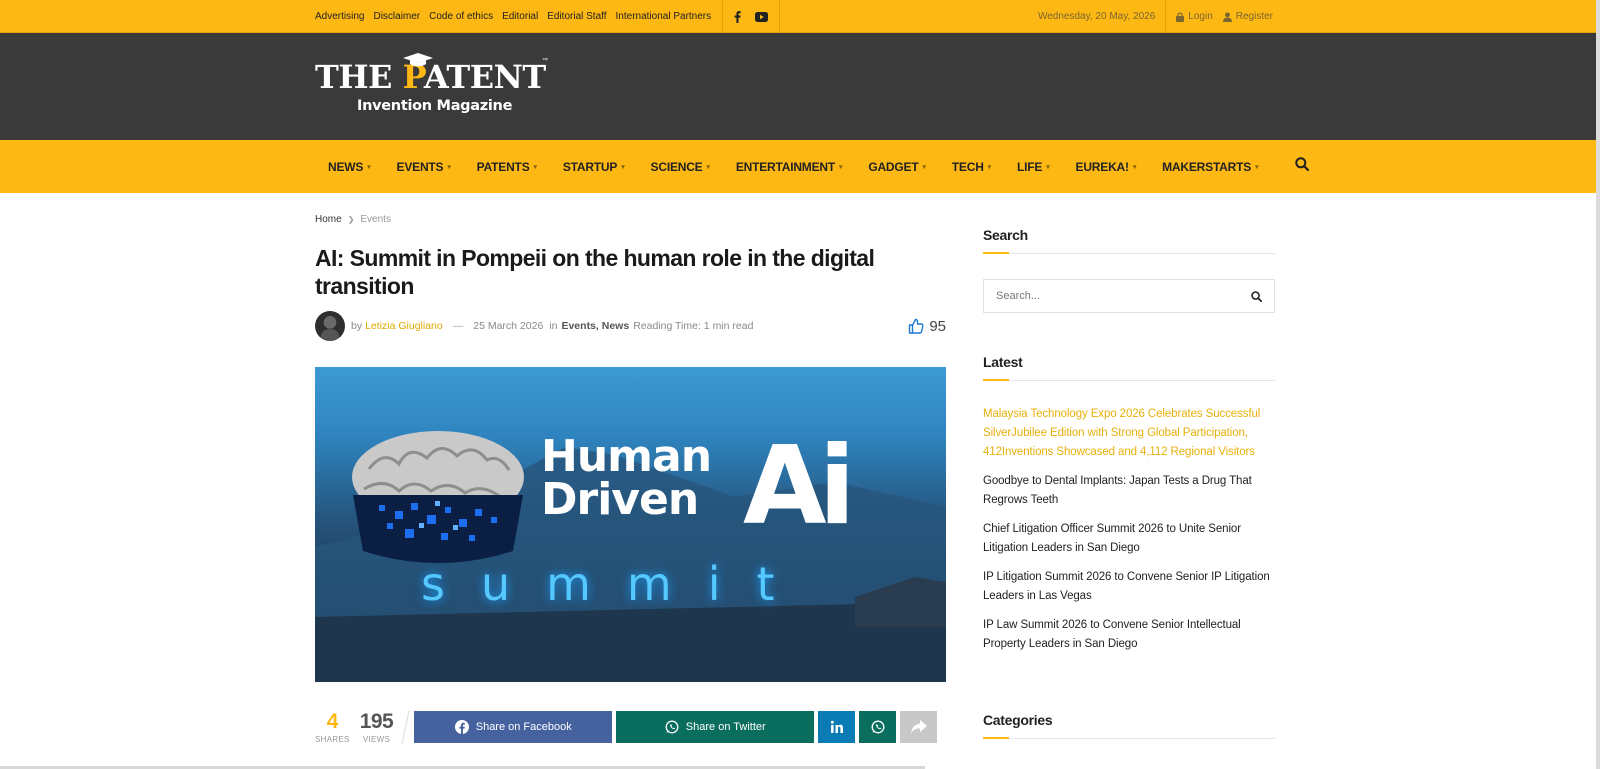 The height and width of the screenshot is (769, 1600). What do you see at coordinates (1030, 166) in the screenshot?
I see `nav-label: LIFE` at bounding box center [1030, 166].